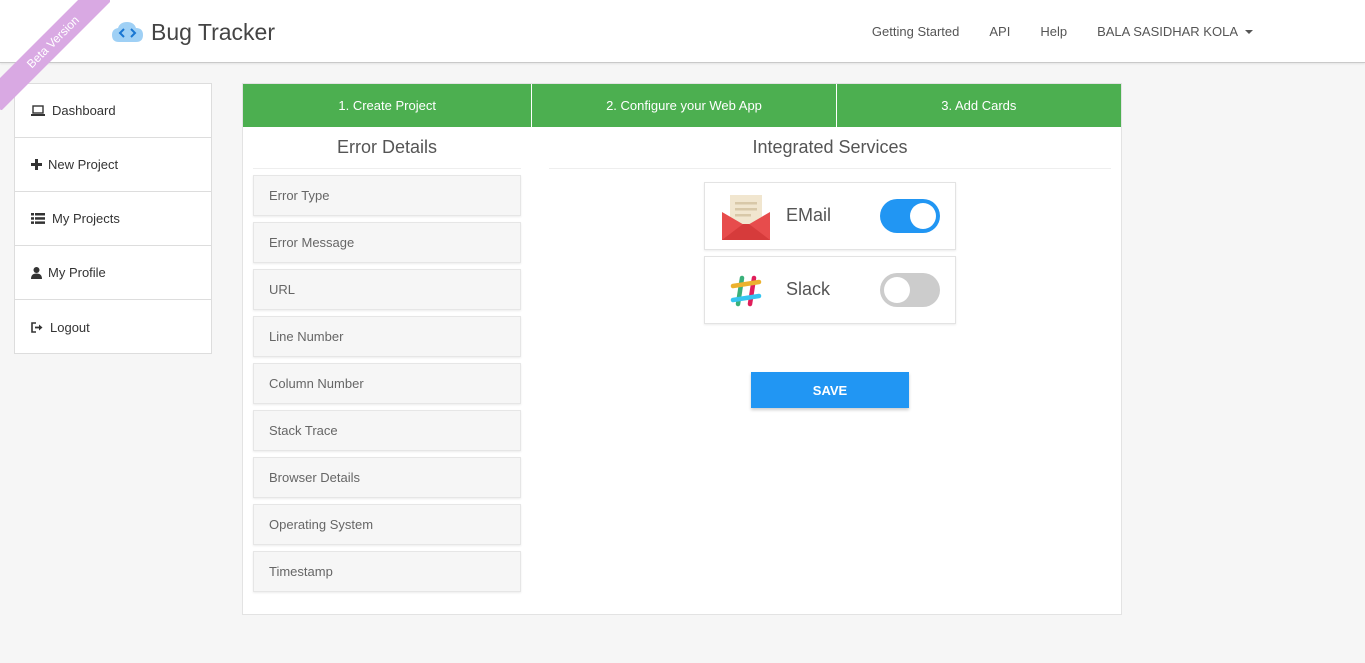  What do you see at coordinates (113, 273) in the screenshot?
I see `sidebar-item-my-profile: My Profile` at bounding box center [113, 273].